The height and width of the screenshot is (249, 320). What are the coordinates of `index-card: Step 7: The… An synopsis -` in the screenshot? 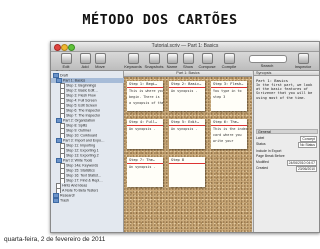 It's located at (145, 172).